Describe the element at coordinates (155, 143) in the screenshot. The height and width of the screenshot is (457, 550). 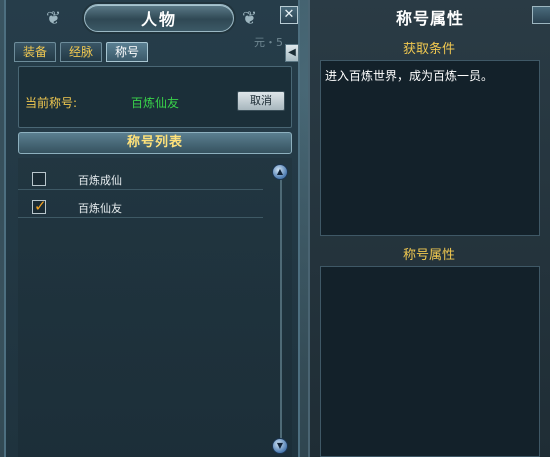
I see `title-list-header: 称号列表` at that location.